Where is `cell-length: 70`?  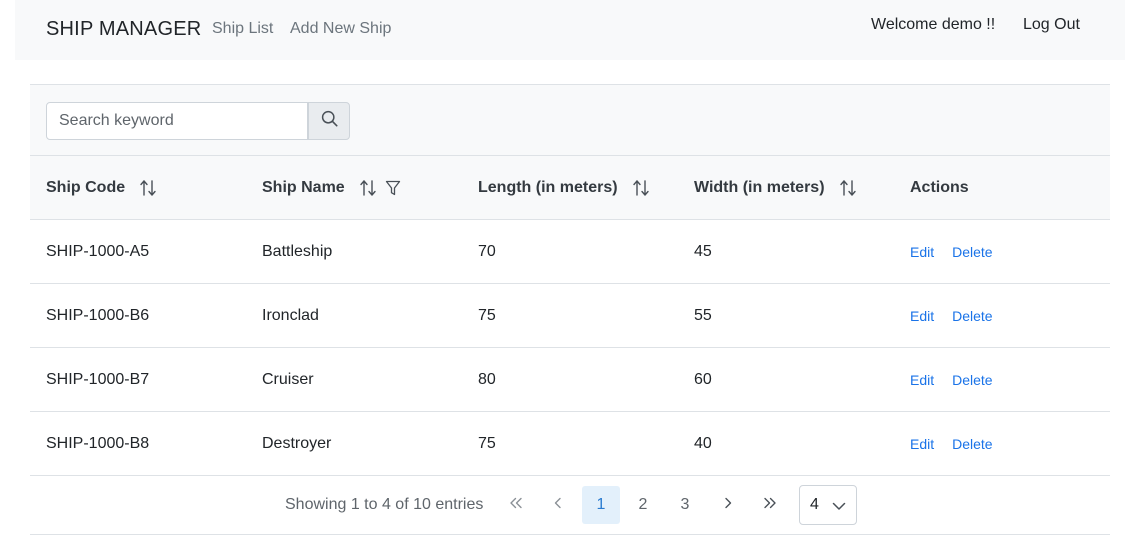 cell-length: 70 is located at coordinates (487, 251).